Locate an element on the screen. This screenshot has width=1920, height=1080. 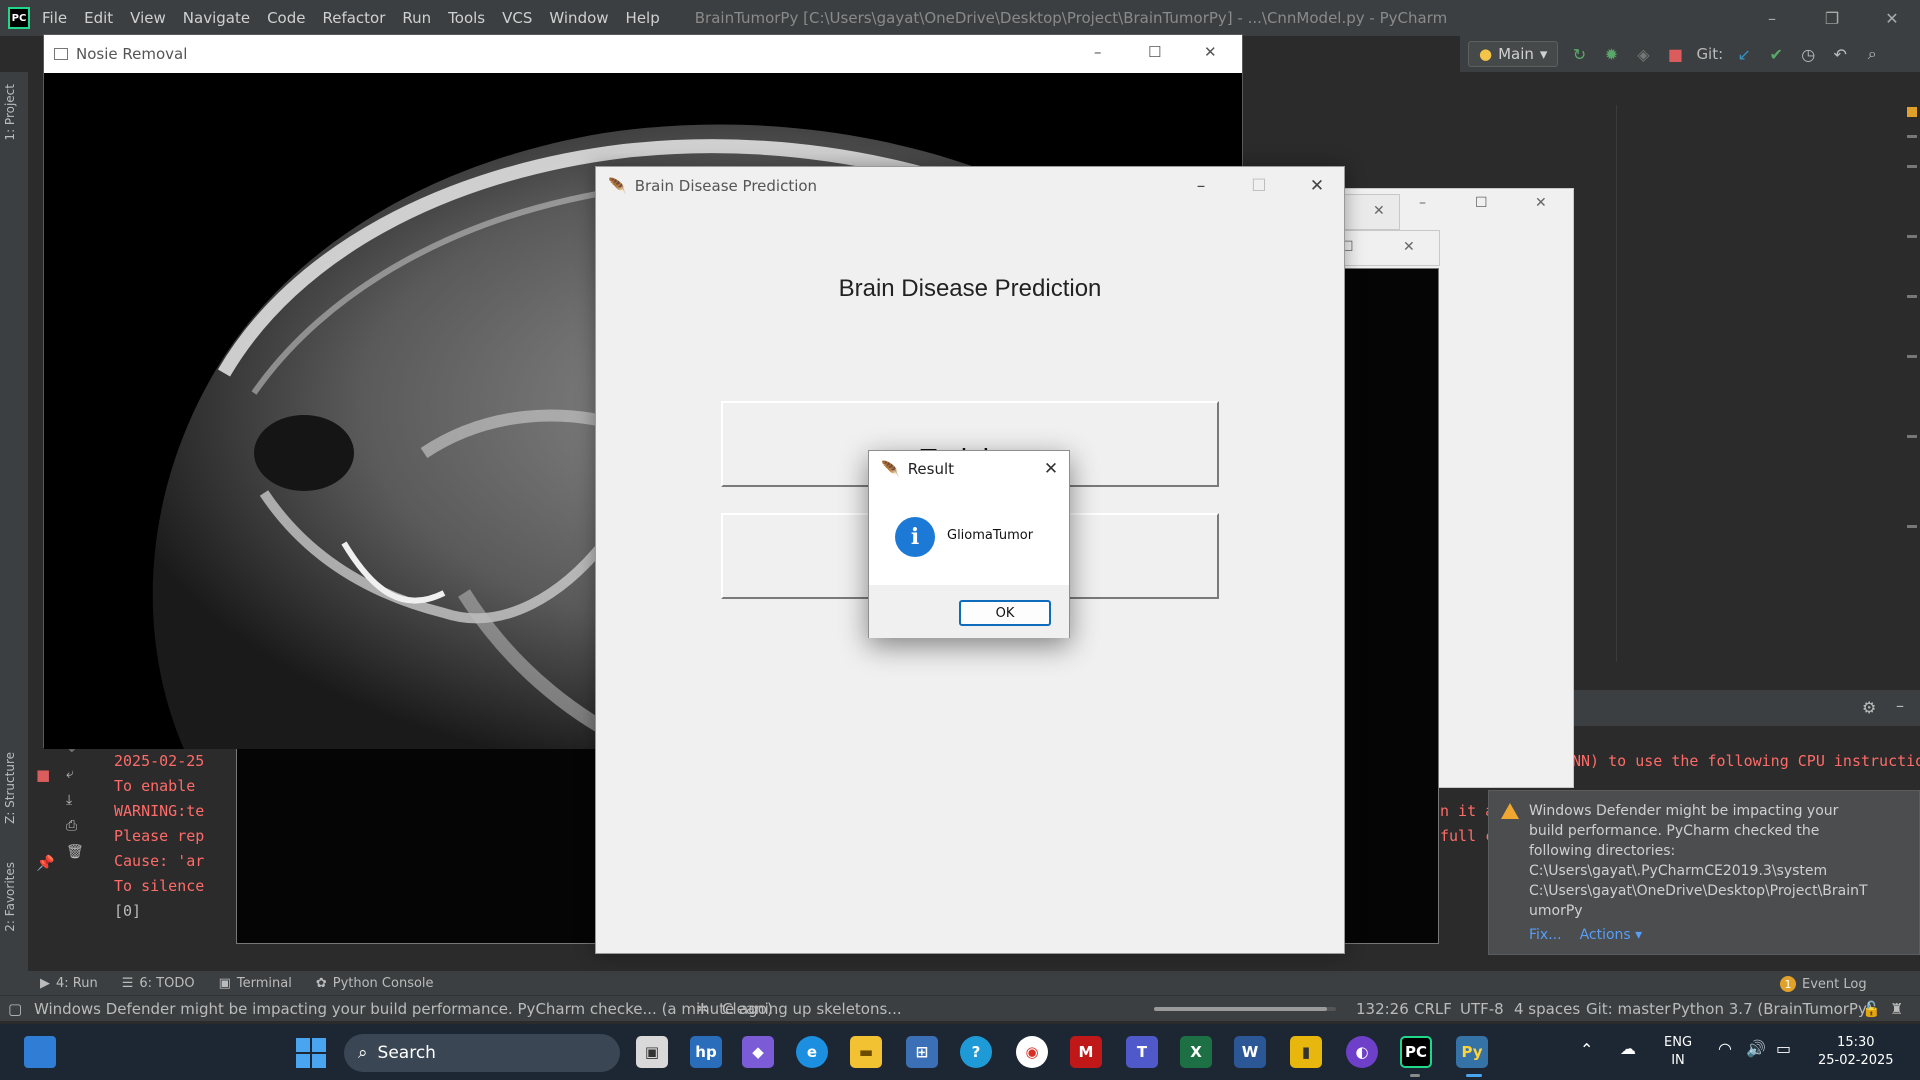
menu-help: Help is located at coordinates (643, 18).